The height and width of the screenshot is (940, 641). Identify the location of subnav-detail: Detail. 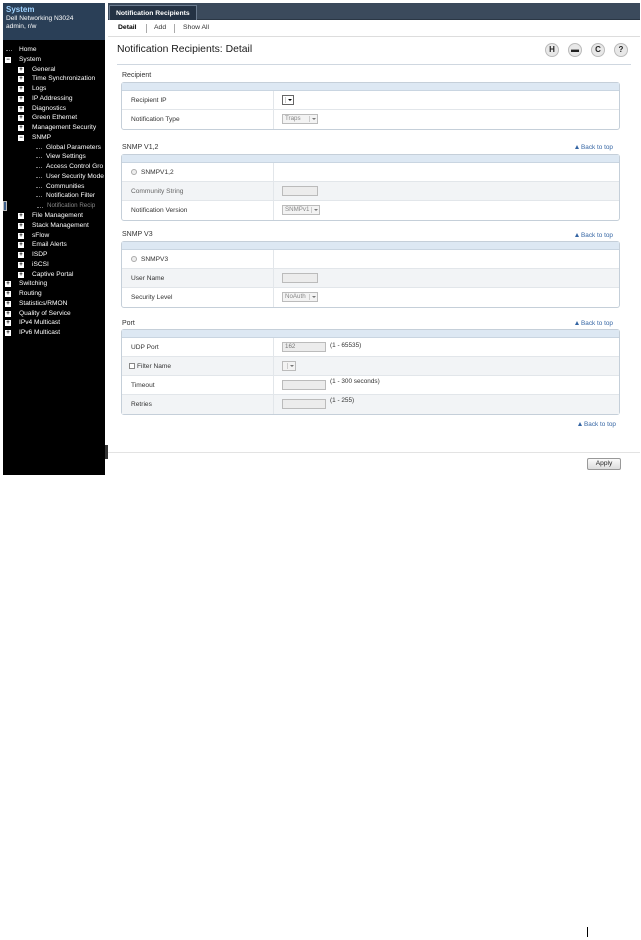
(127, 27).